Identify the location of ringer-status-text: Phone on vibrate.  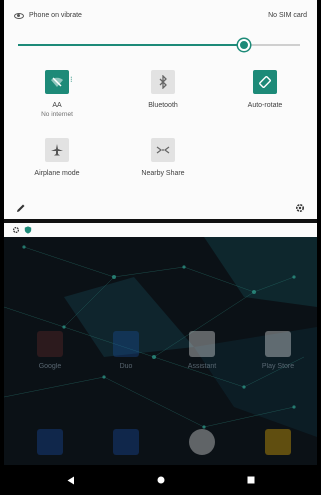
(55, 15).